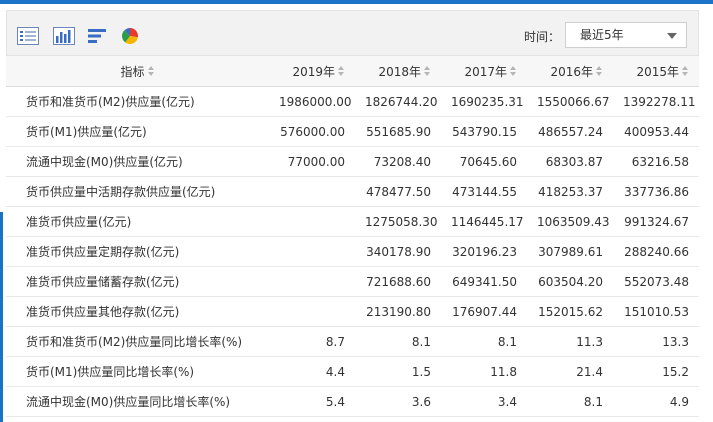  What do you see at coordinates (656, 101) in the screenshot?
I see `cell-value: 1392278.11` at bounding box center [656, 101].